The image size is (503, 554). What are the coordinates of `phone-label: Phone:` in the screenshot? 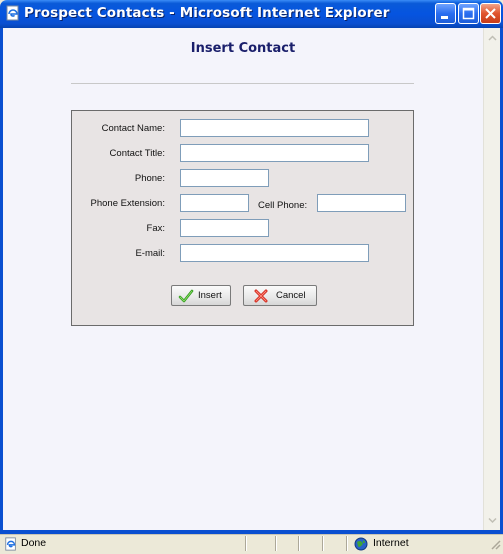 It's located at (149, 178).